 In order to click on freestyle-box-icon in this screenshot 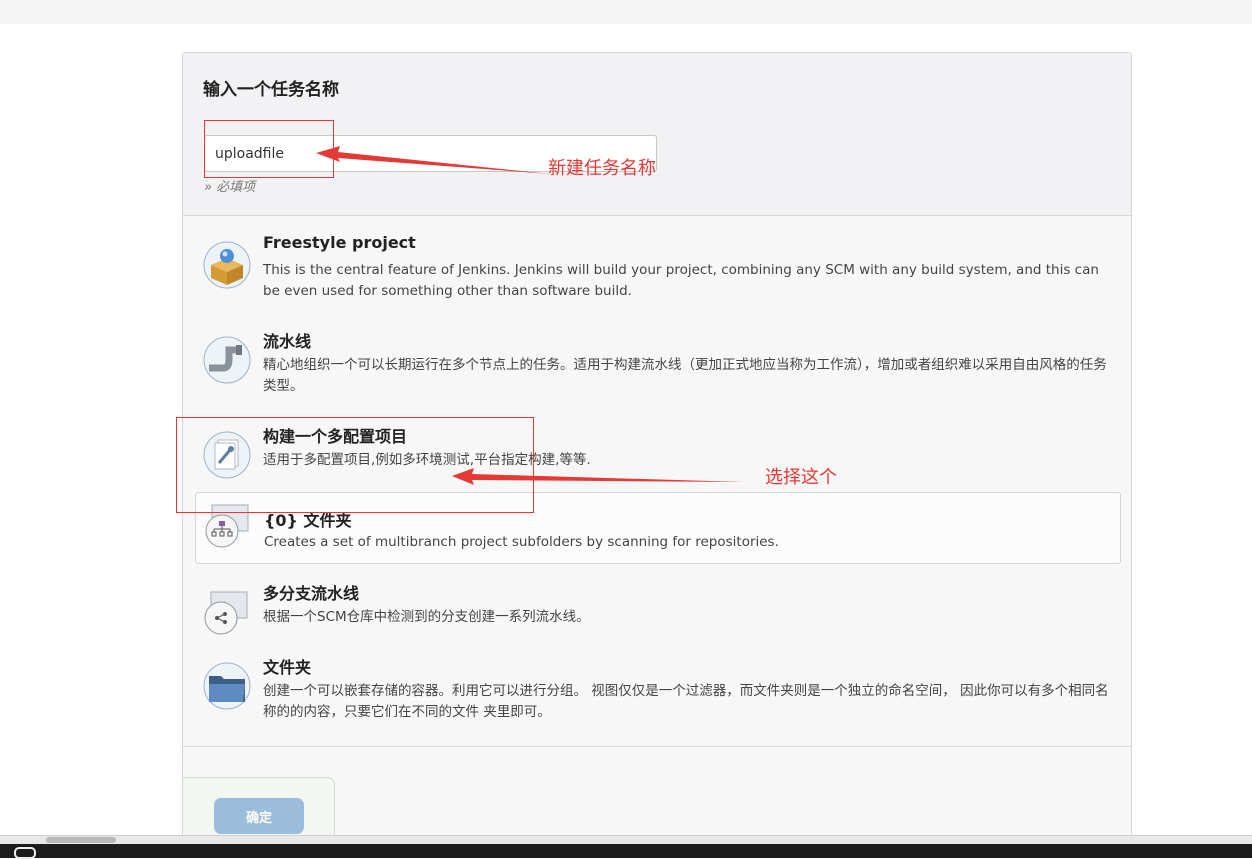, I will do `click(227, 265)`.